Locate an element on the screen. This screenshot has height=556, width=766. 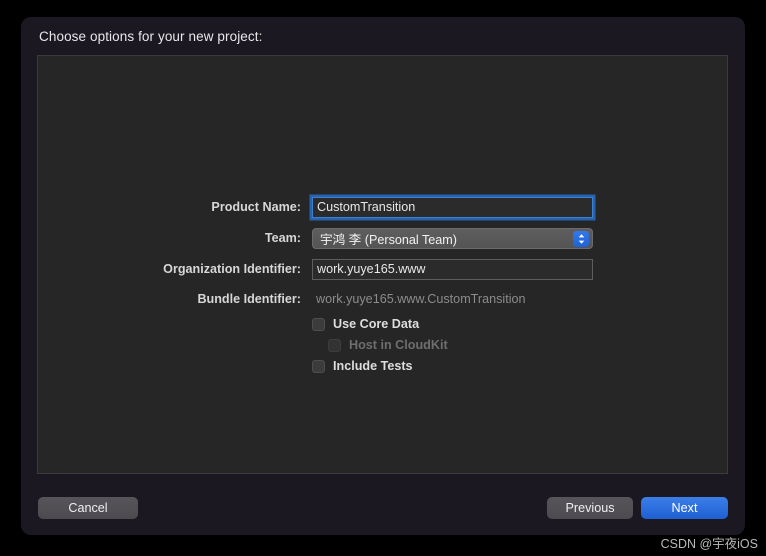
next-button: Next is located at coordinates (684, 508).